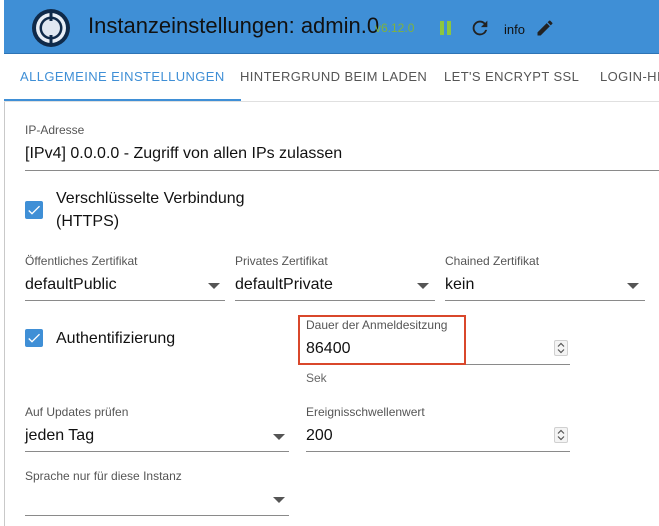 The height and width of the screenshot is (526, 659). Describe the element at coordinates (150, 198) in the screenshot. I see `https-label-line1: Verschlüsselte Verbindung` at that location.